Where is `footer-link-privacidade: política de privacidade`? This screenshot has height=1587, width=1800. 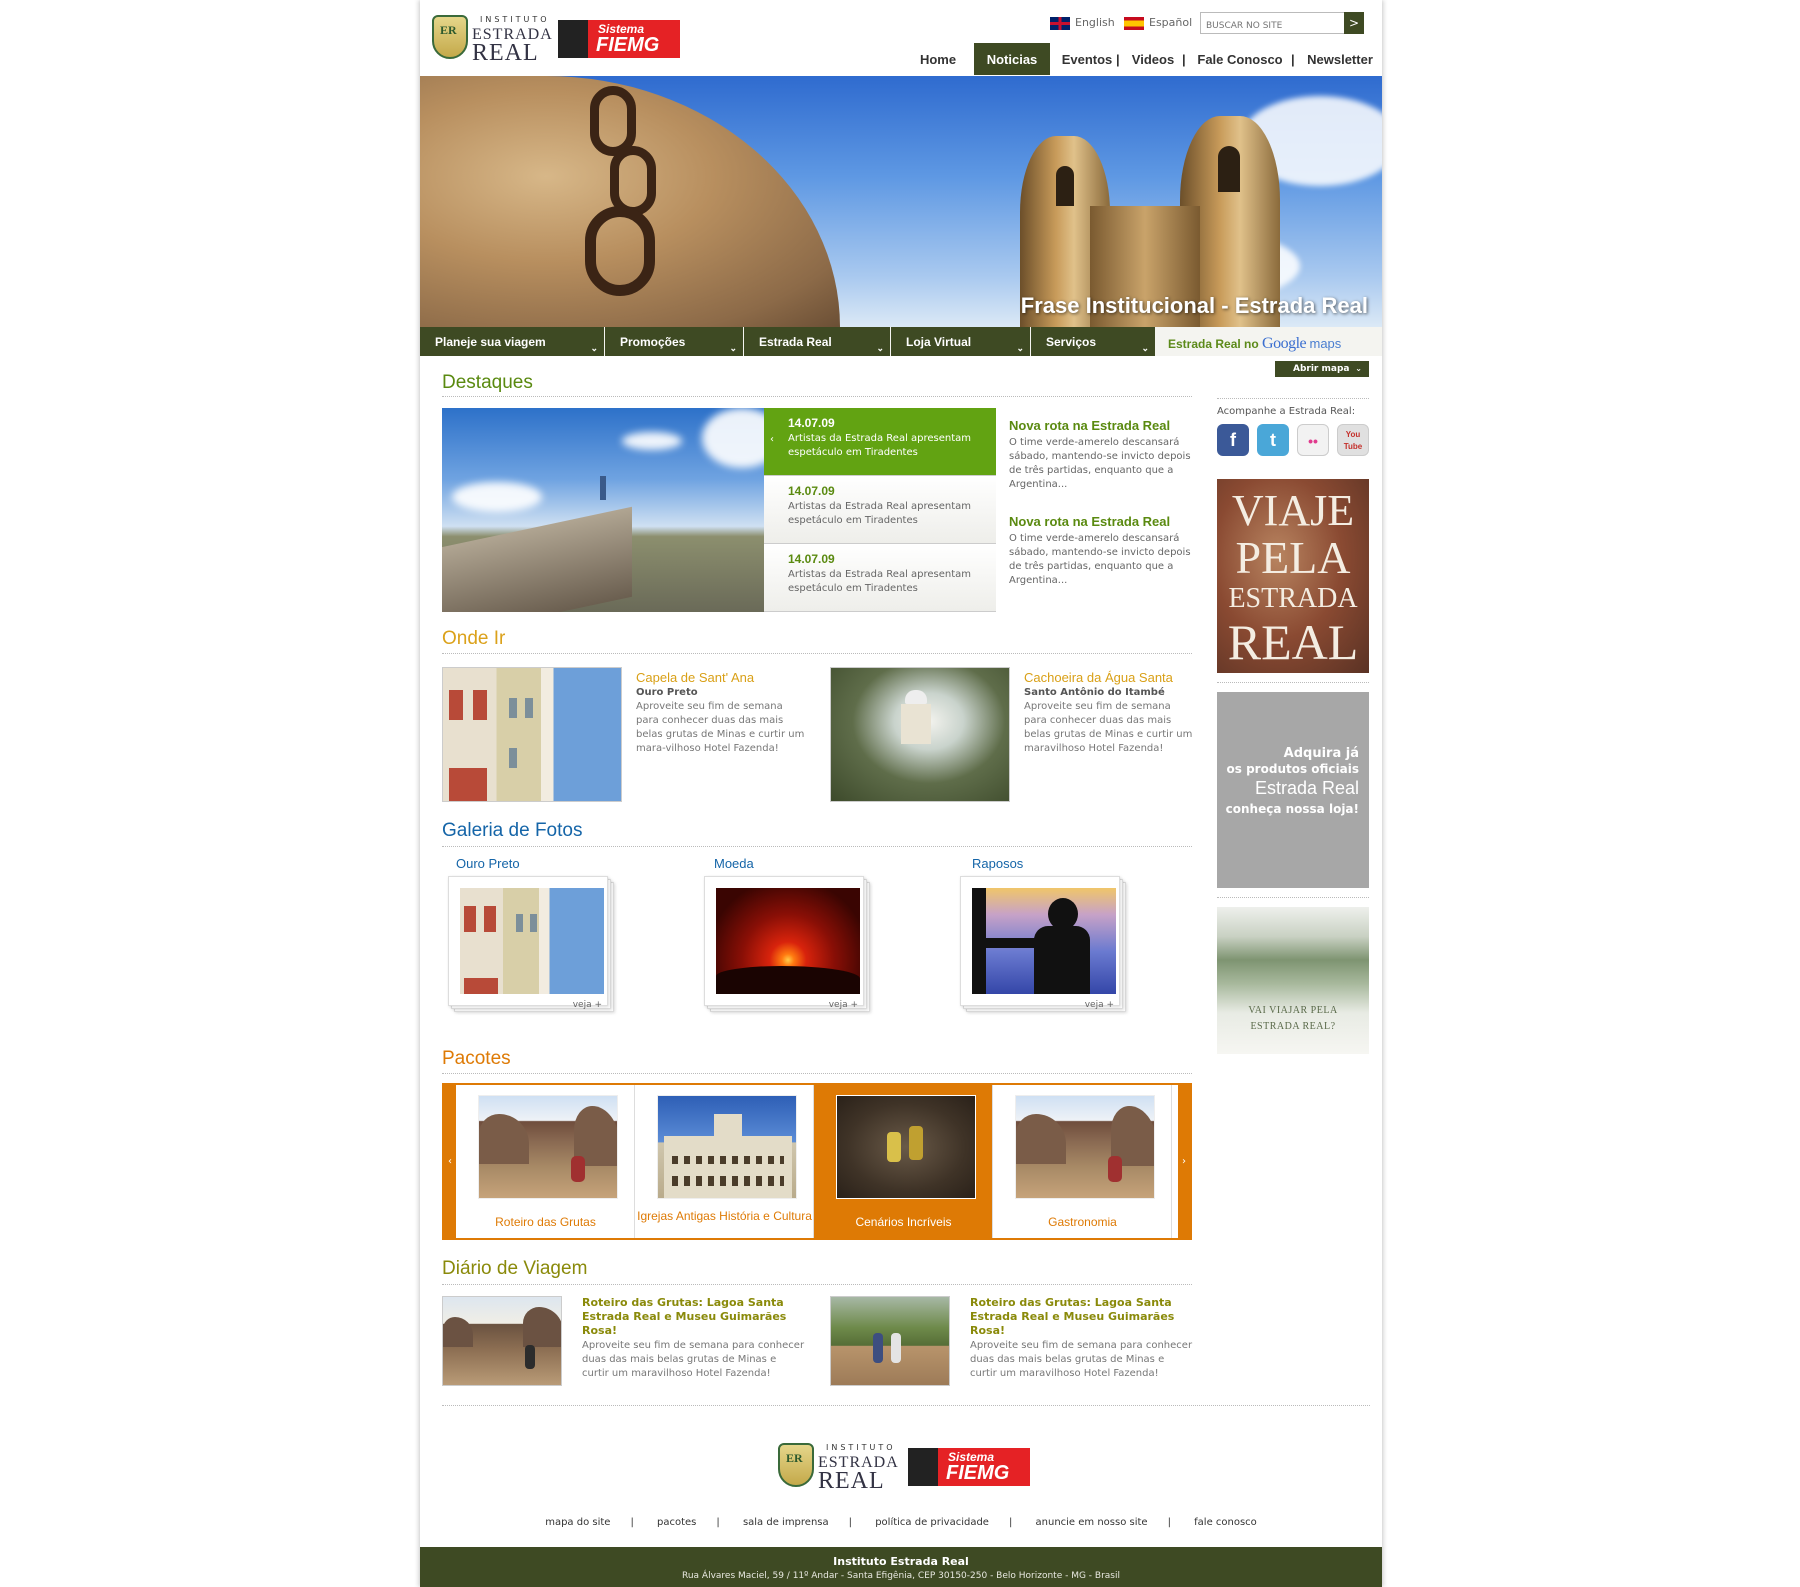
footer-link-privacidade: política de privacidade is located at coordinates (932, 1522).